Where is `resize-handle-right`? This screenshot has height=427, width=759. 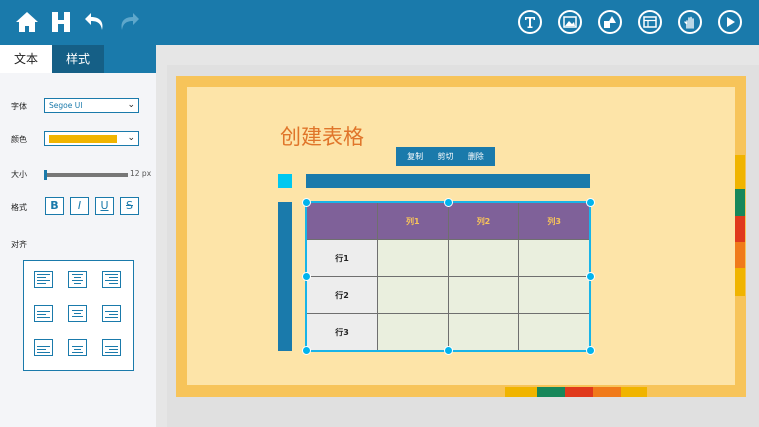 resize-handle-right is located at coordinates (590, 276).